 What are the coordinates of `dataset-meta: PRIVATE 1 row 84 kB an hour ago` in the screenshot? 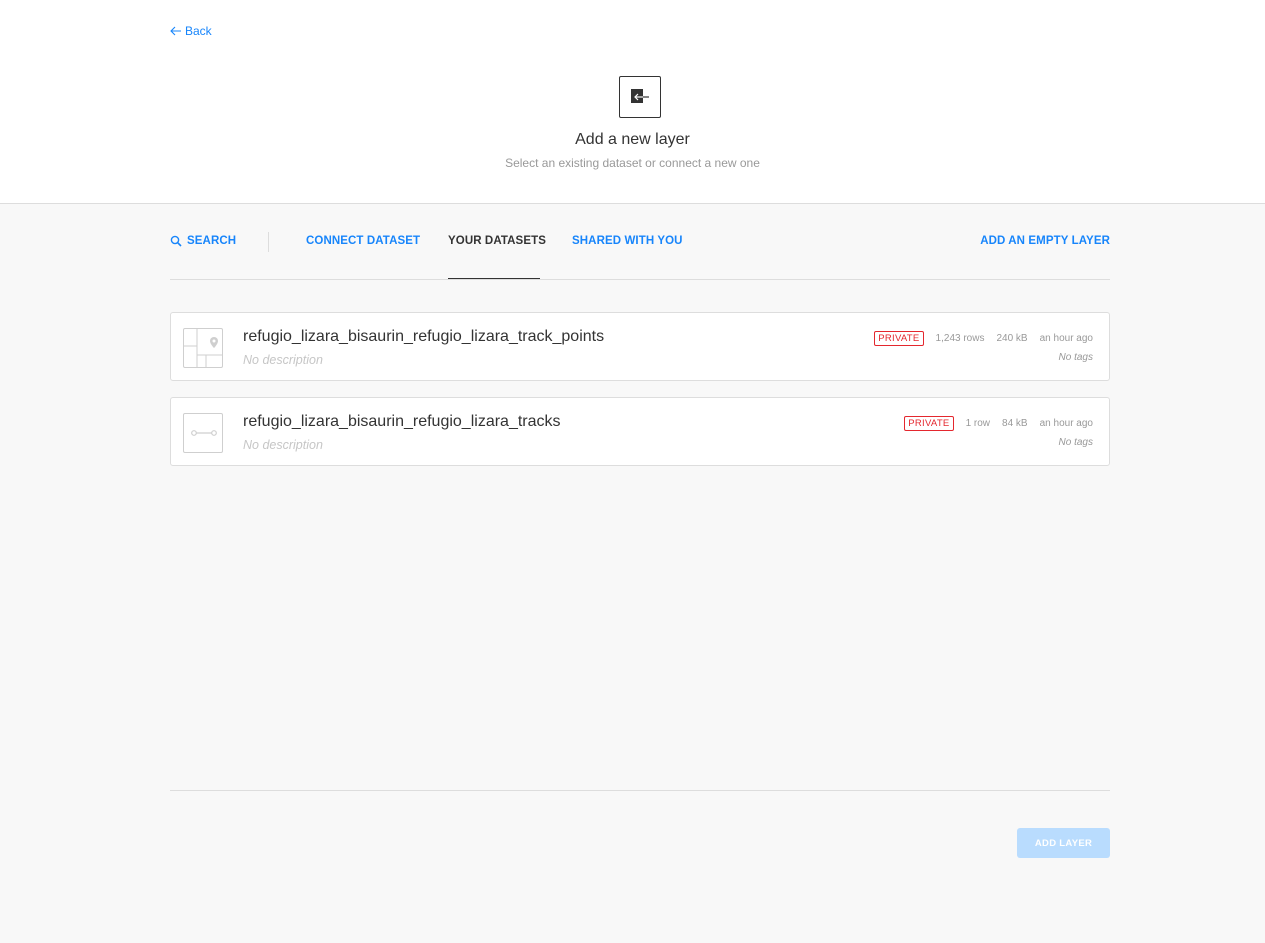 It's located at (998, 423).